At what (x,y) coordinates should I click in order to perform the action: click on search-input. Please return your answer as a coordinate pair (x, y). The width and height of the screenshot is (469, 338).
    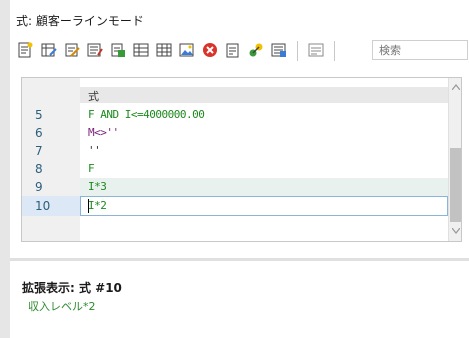
    Looking at the image, I should click on (420, 50).